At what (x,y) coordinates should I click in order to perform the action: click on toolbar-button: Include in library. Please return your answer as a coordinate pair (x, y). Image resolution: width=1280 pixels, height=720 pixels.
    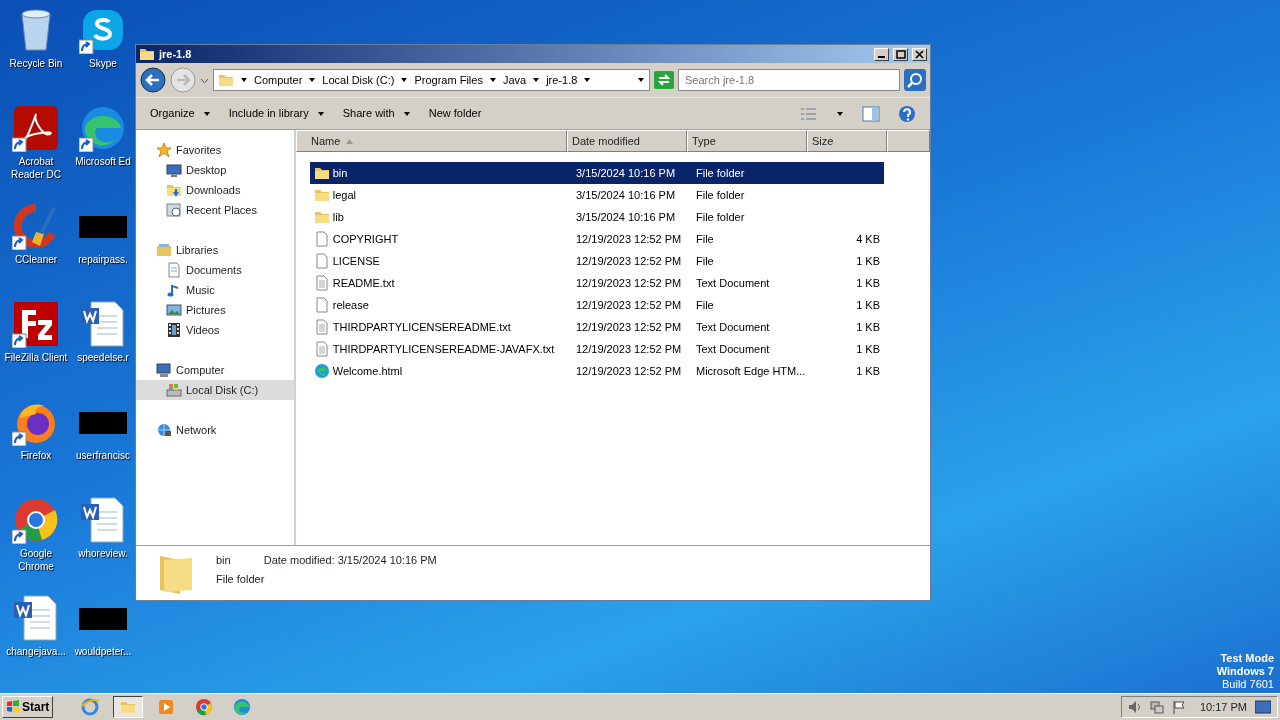
    Looking at the image, I should click on (276, 113).